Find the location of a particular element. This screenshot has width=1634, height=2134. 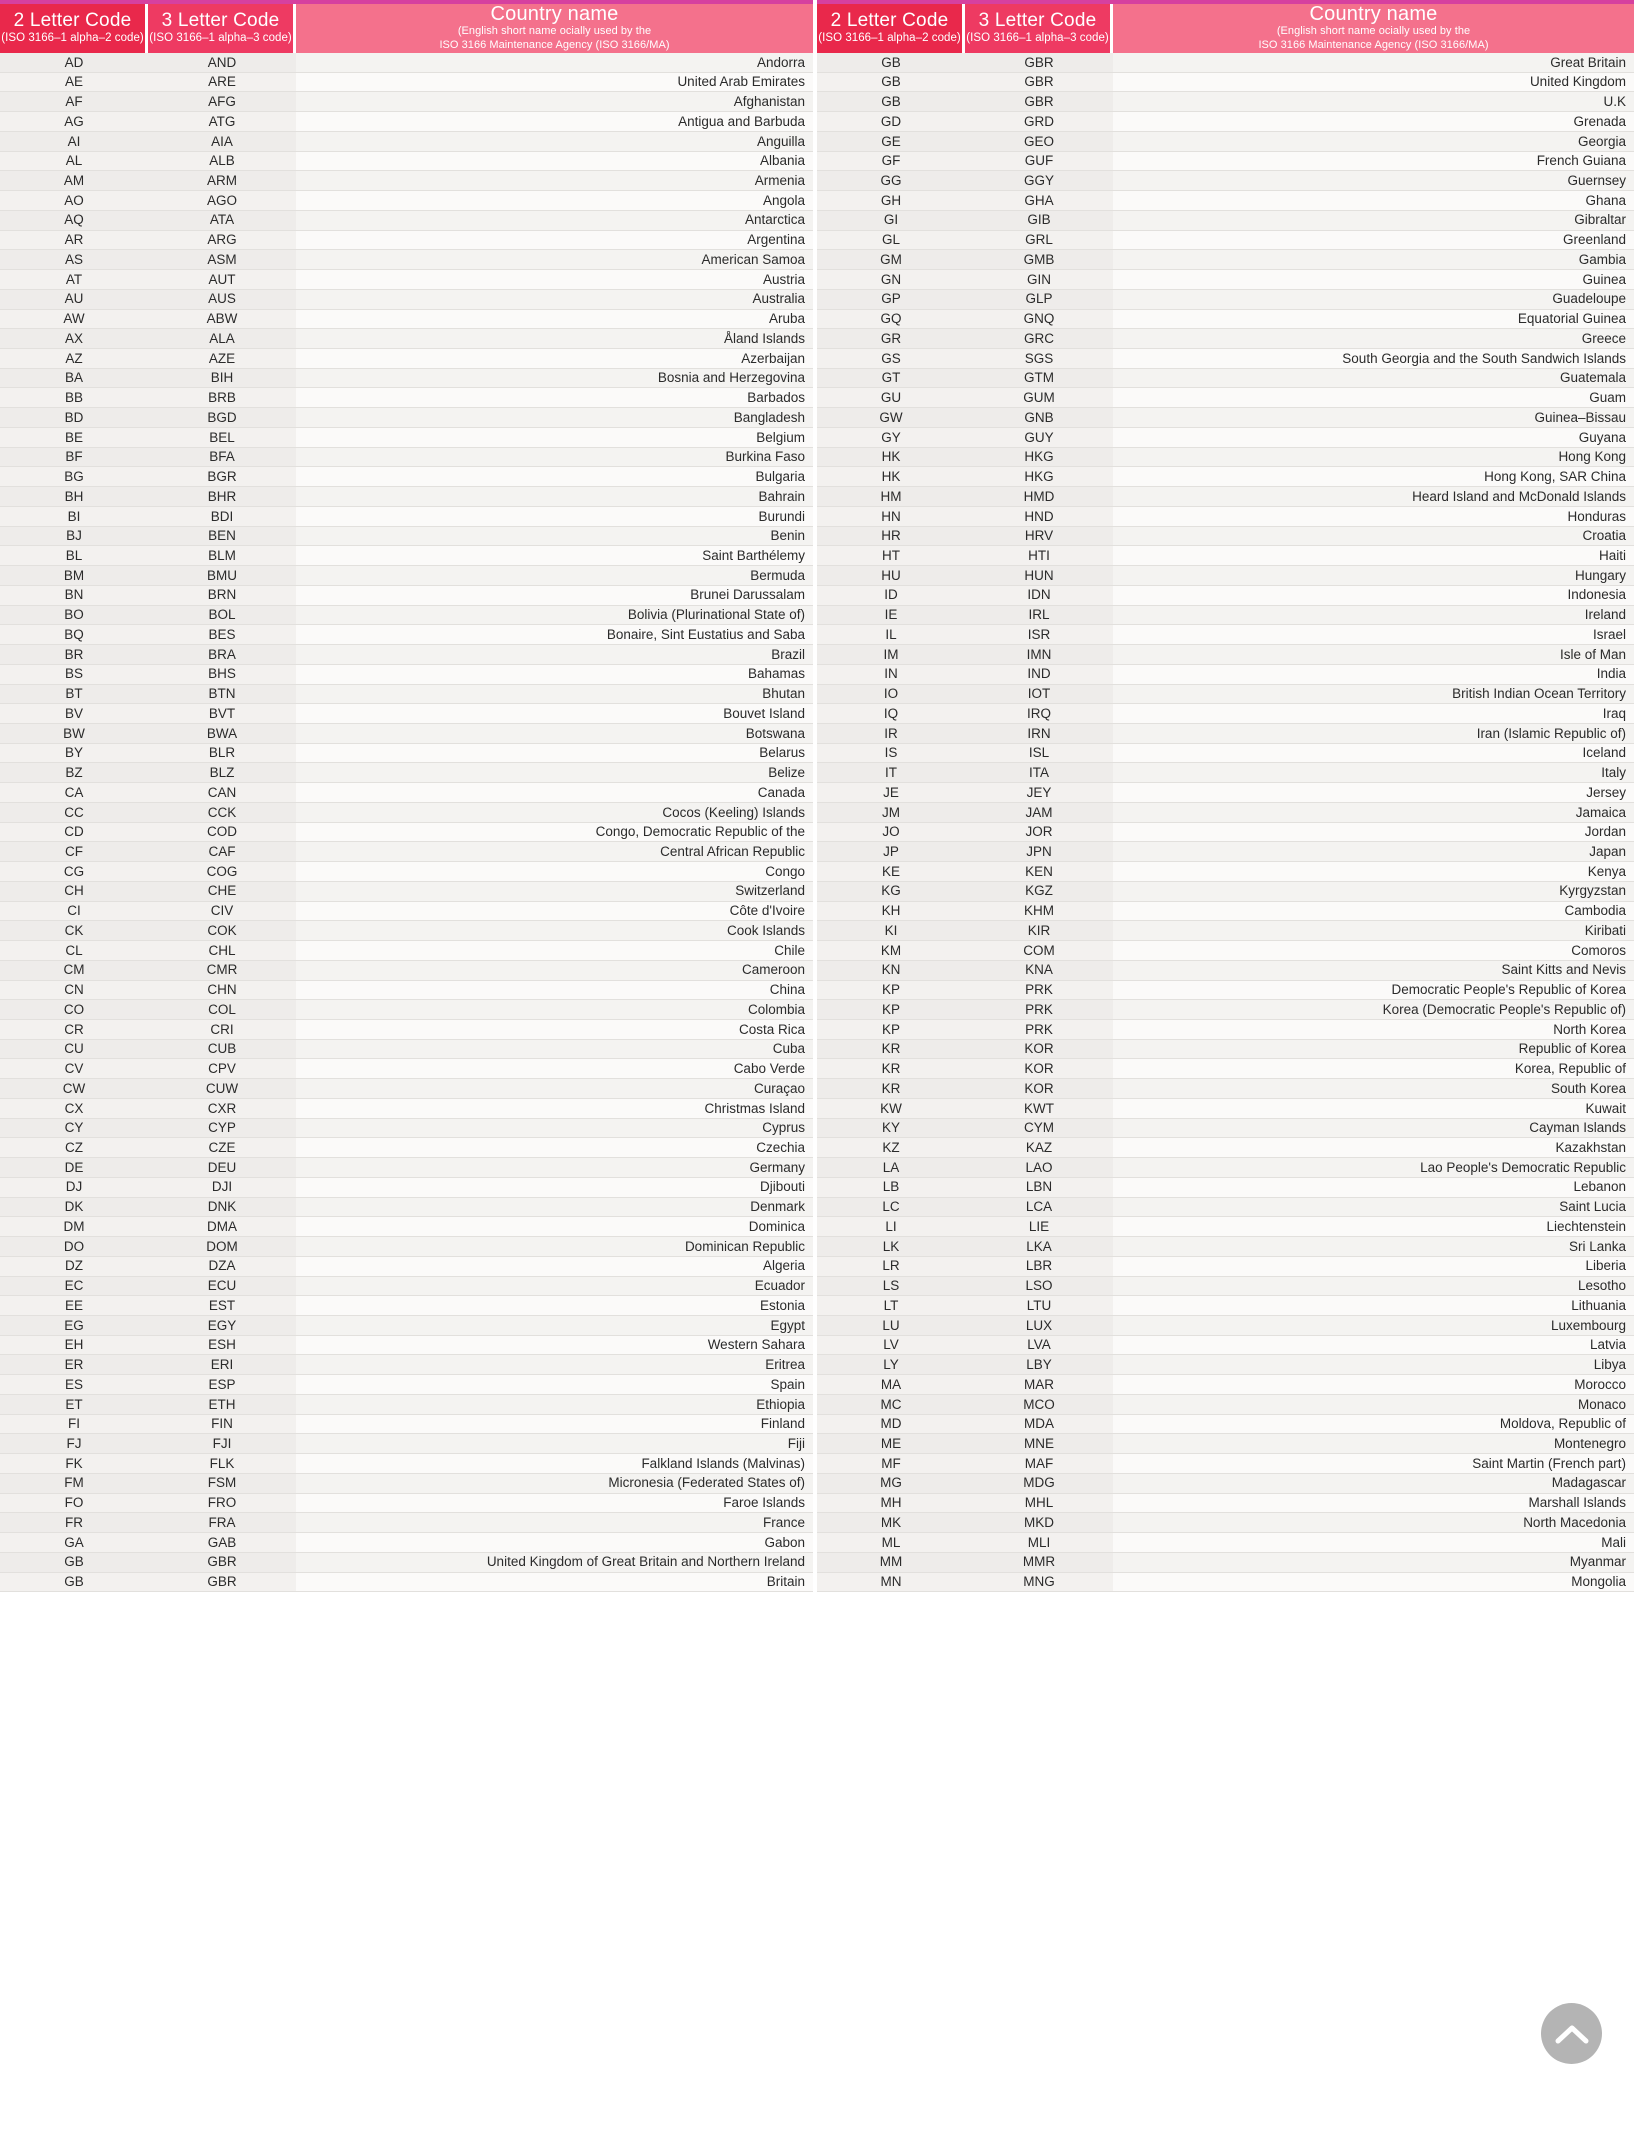

table-row: LK LKA Sri Lanka is located at coordinates (1225, 1247).